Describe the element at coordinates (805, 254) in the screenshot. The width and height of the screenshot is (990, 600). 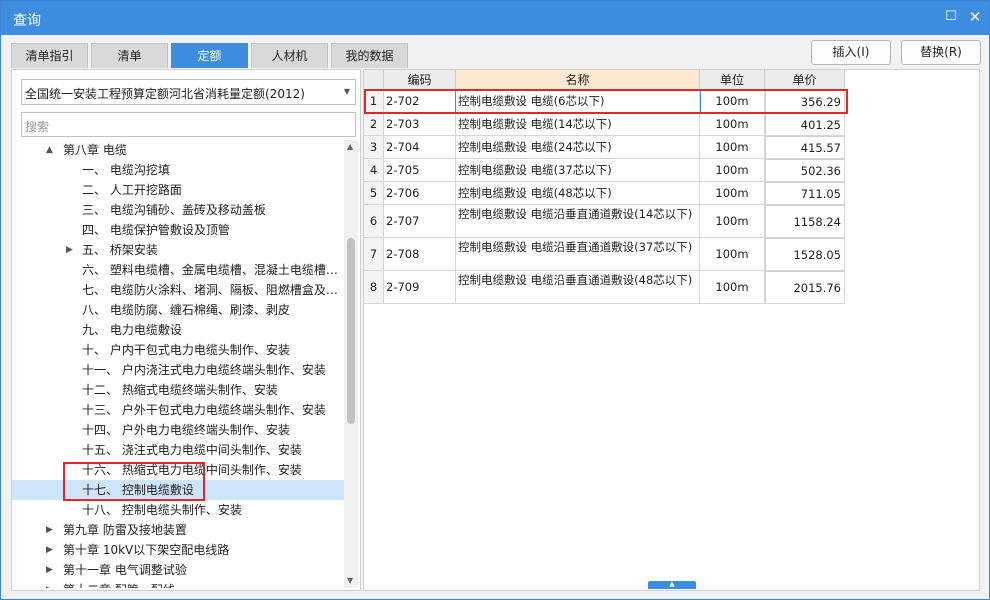
I see `quota-price: 1528.05` at that location.